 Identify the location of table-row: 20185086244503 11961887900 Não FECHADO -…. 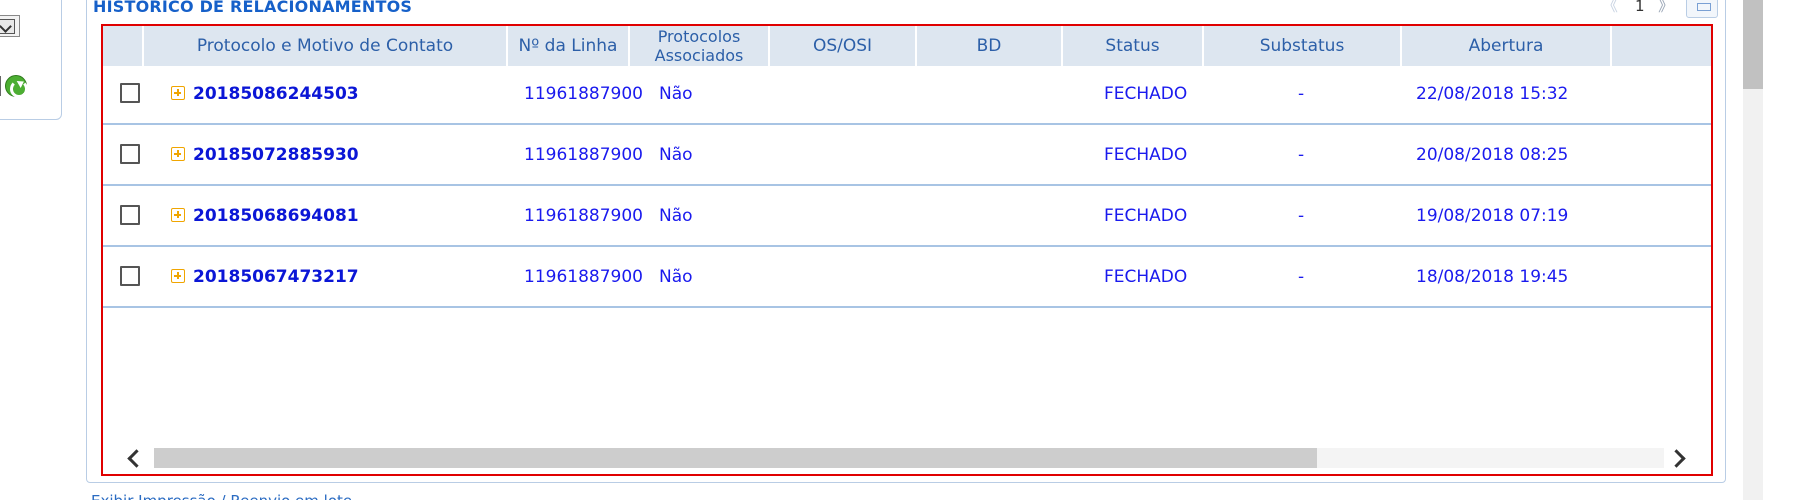
(907, 95).